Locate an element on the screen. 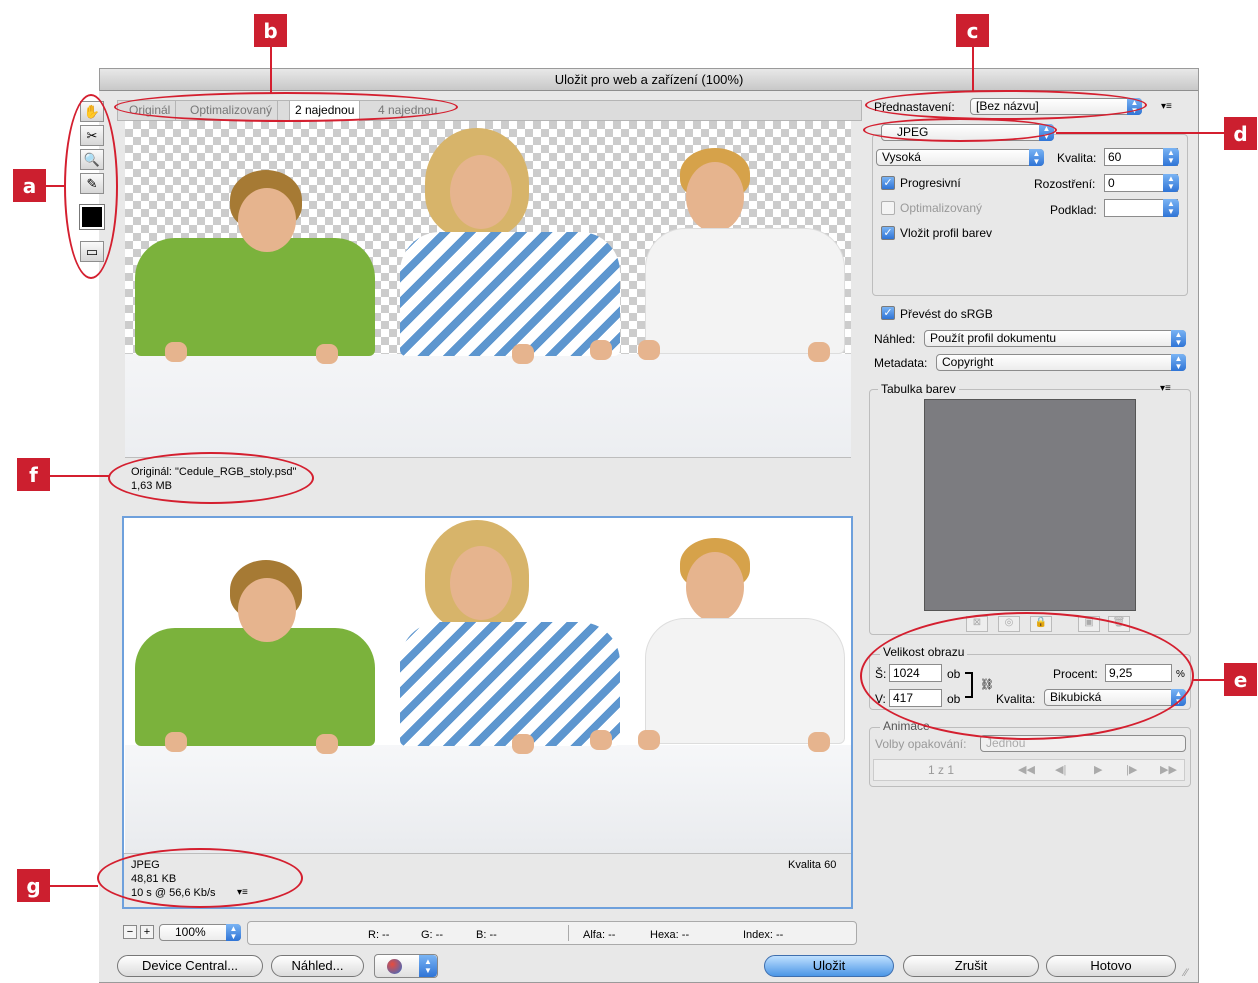 The height and width of the screenshot is (983, 1258). callout-e: e is located at coordinates (1240, 679).